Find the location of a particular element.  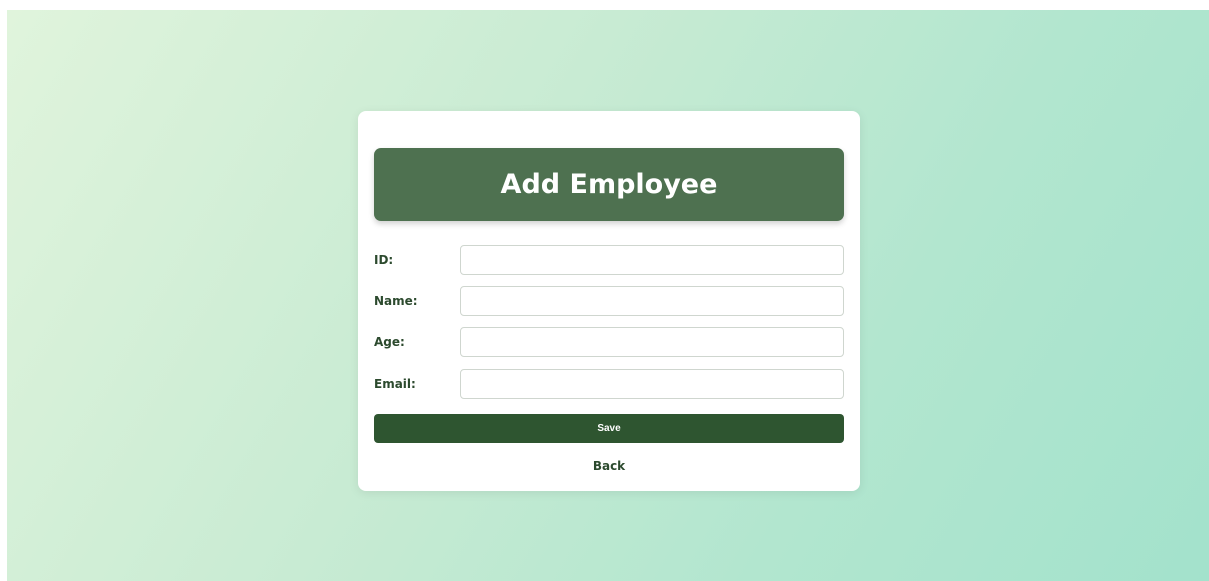

age-label: Age: is located at coordinates (389, 342).